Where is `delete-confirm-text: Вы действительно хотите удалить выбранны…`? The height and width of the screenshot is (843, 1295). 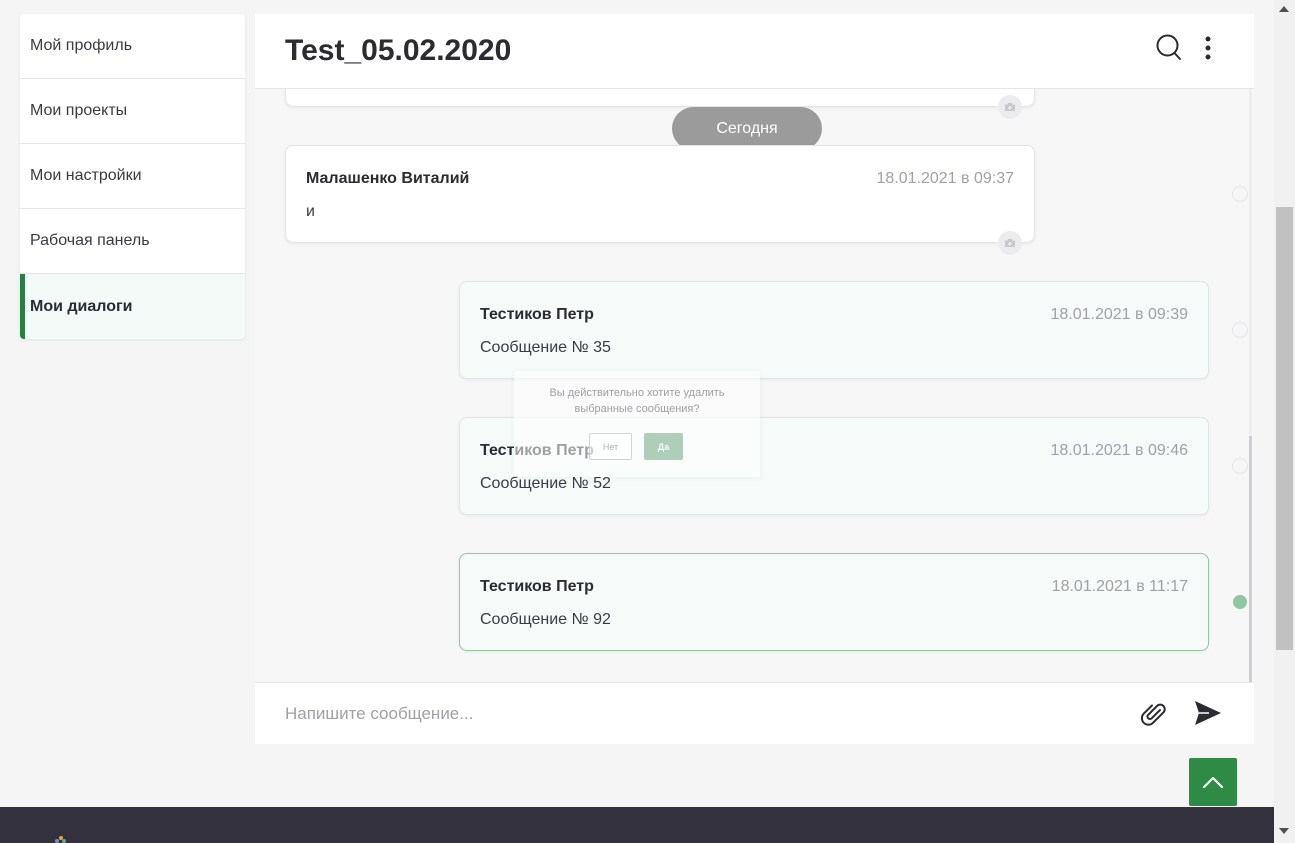
delete-confirm-text: Вы действительно хотите удалить выбранны… is located at coordinates (637, 401).